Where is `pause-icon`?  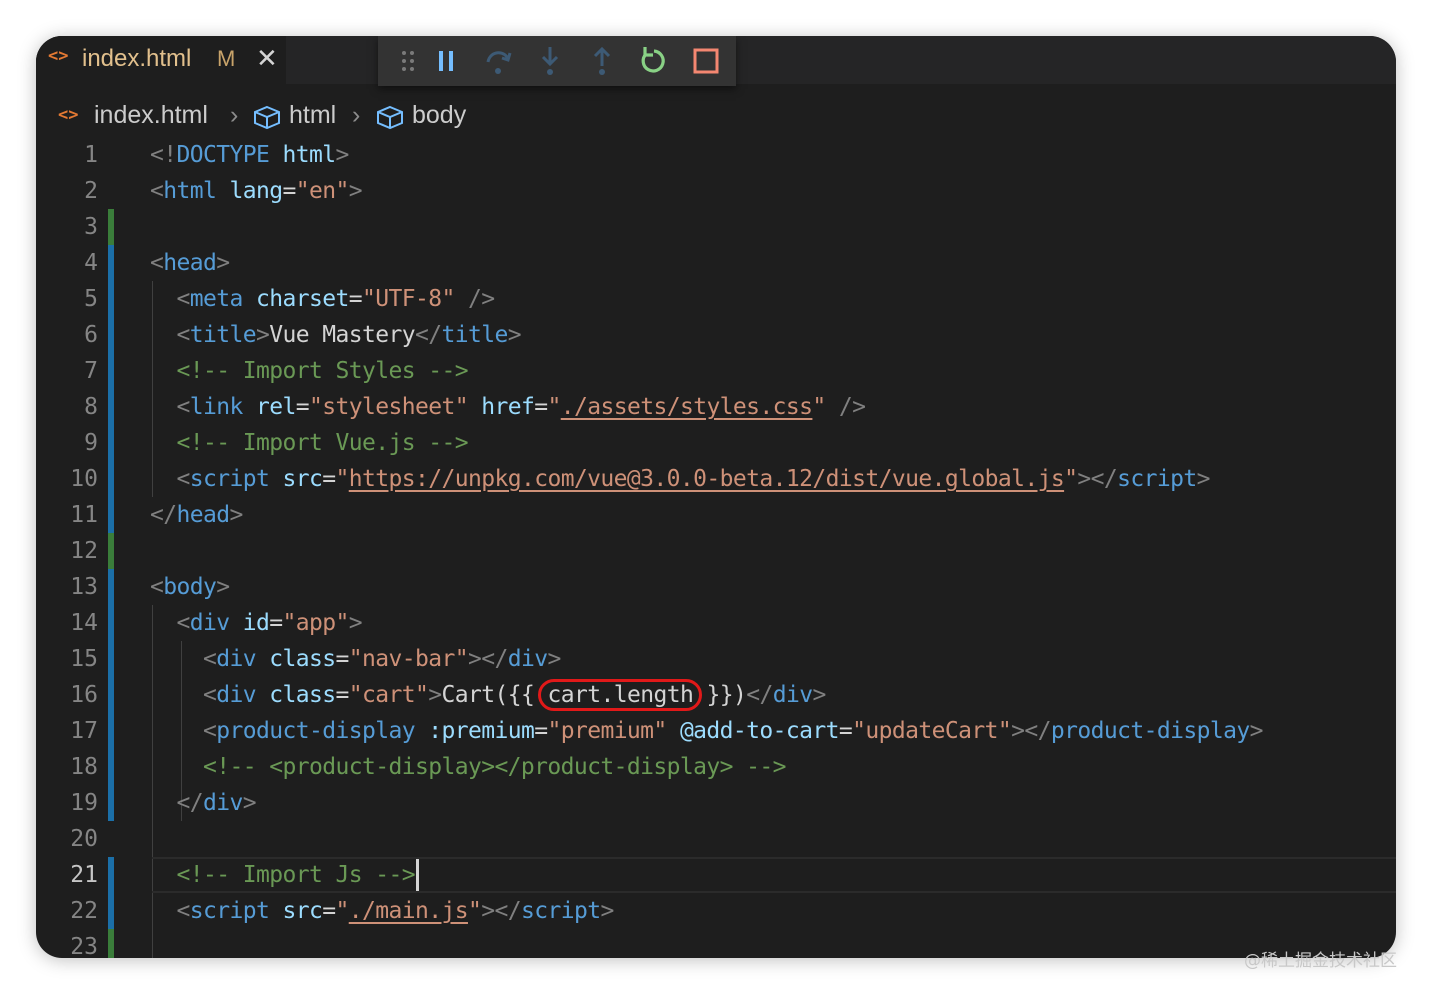
pause-icon is located at coordinates (446, 61).